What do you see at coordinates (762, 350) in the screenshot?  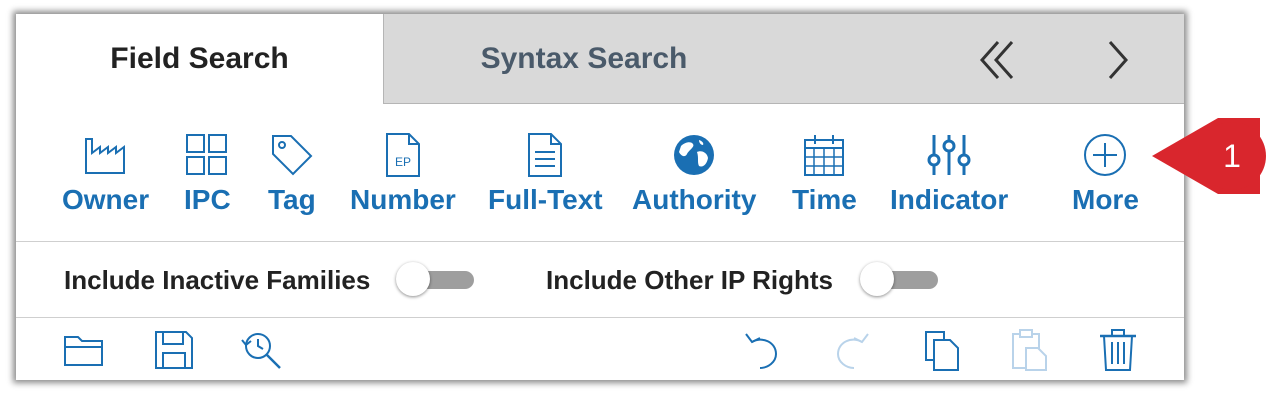 I see `undo-icon` at bounding box center [762, 350].